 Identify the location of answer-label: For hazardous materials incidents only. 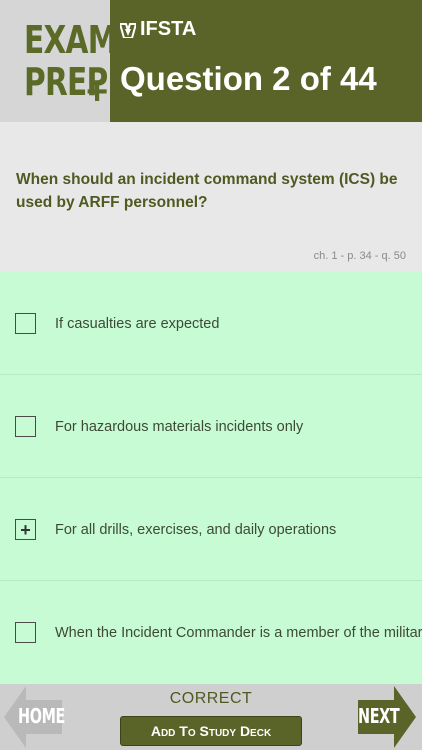
(179, 427).